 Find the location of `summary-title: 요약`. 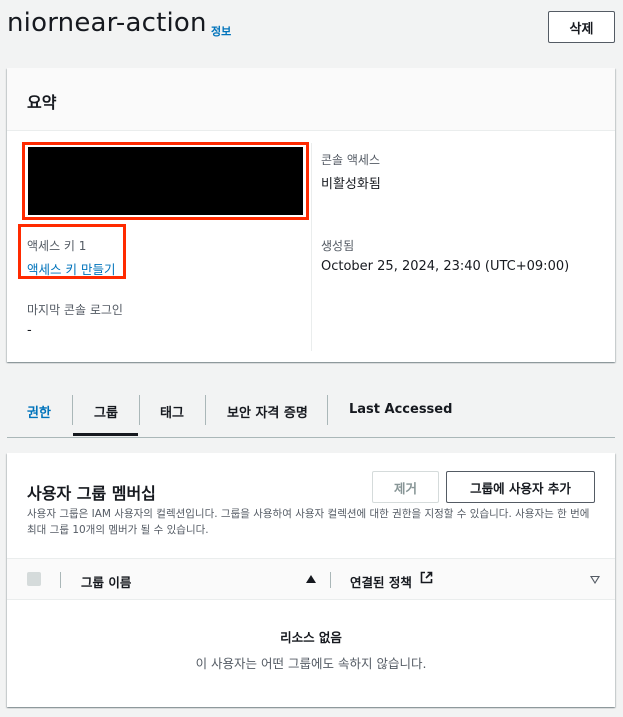

summary-title: 요약 is located at coordinates (42, 102).